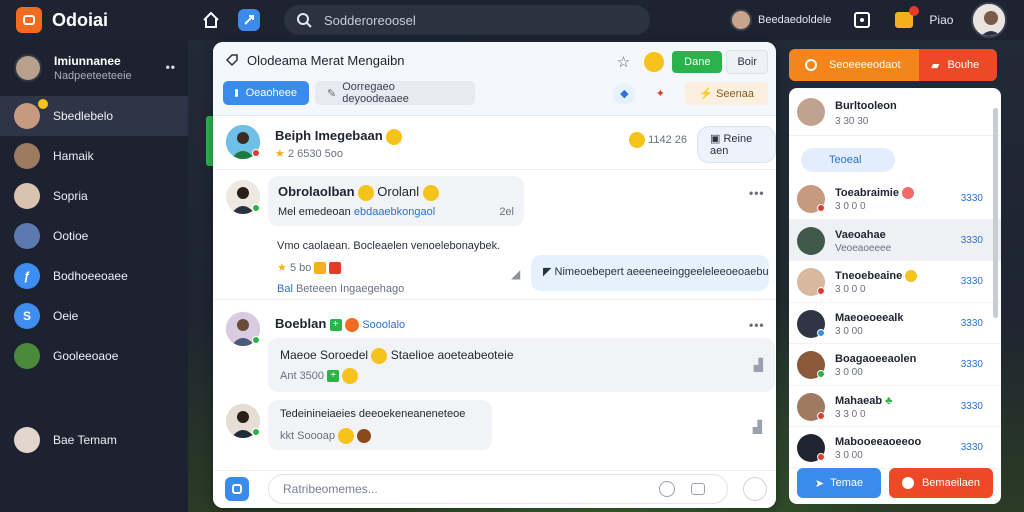 The width and height of the screenshot is (1024, 512). I want to click on search-input: Sodderoreoosel, so click(370, 20).